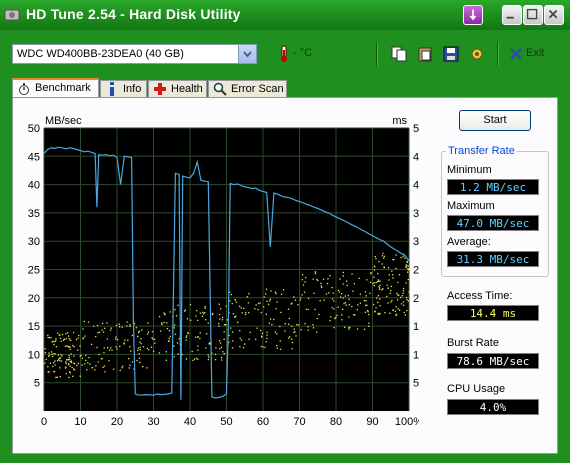 The height and width of the screenshot is (463, 570). Describe the element at coordinates (247, 88) in the screenshot. I see `tab-error-scan: Error Scan` at that location.